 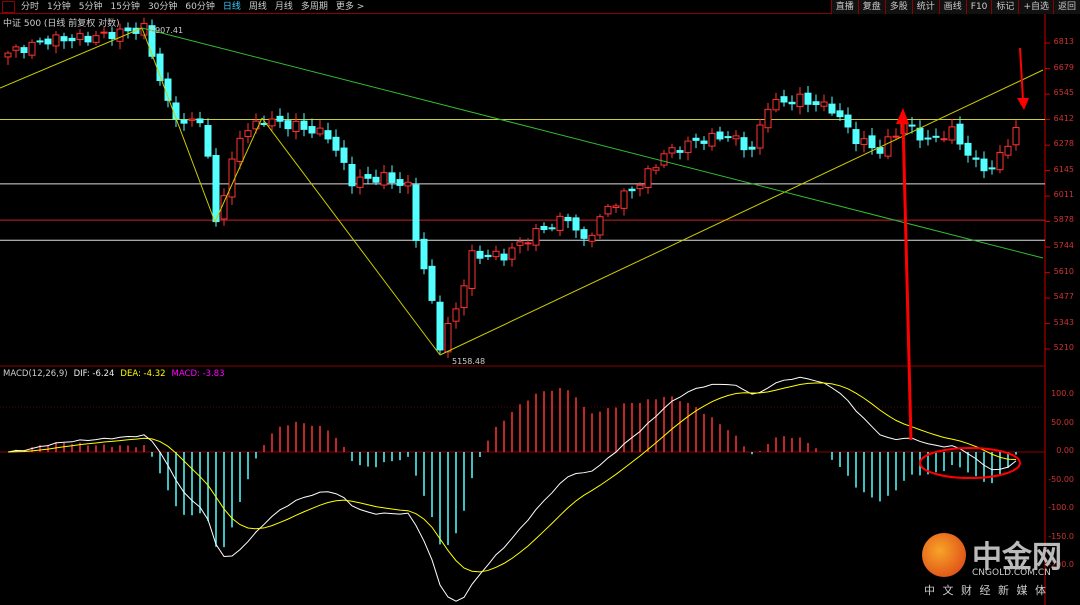 I want to click on price-axis-label: 5210, so click(x=1063, y=347).